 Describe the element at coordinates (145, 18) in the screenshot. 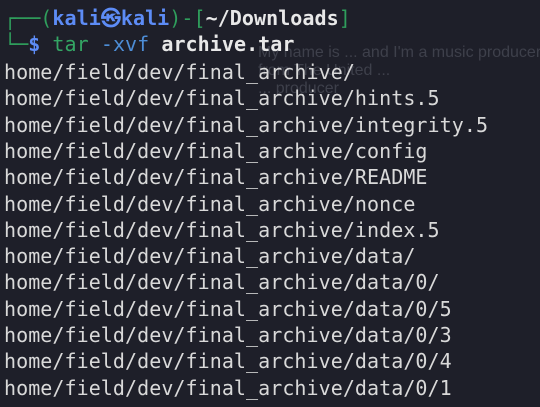

I see `prompt-hostname: kali` at that location.